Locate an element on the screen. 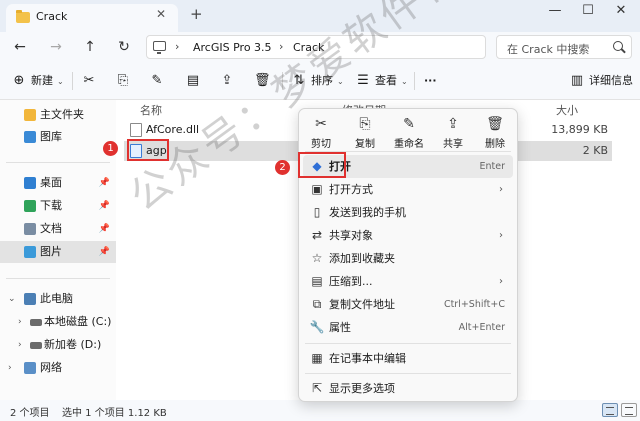 This screenshot has height=421, width=640. sidebar-item-network: › 网络 is located at coordinates (58, 368).